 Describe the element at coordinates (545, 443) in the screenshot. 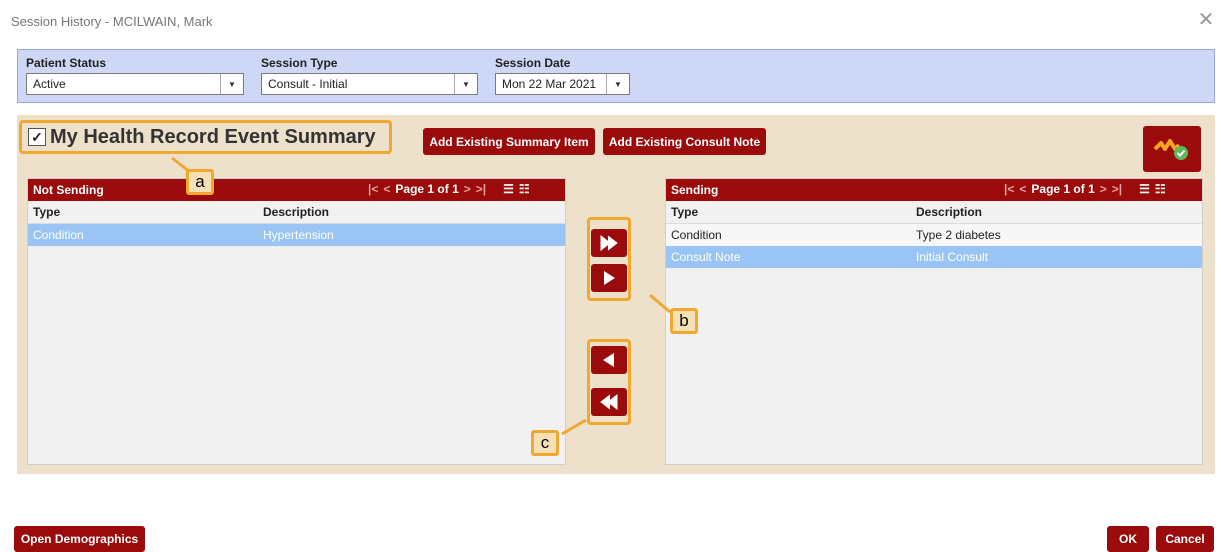

I see `callout-c: c` at that location.